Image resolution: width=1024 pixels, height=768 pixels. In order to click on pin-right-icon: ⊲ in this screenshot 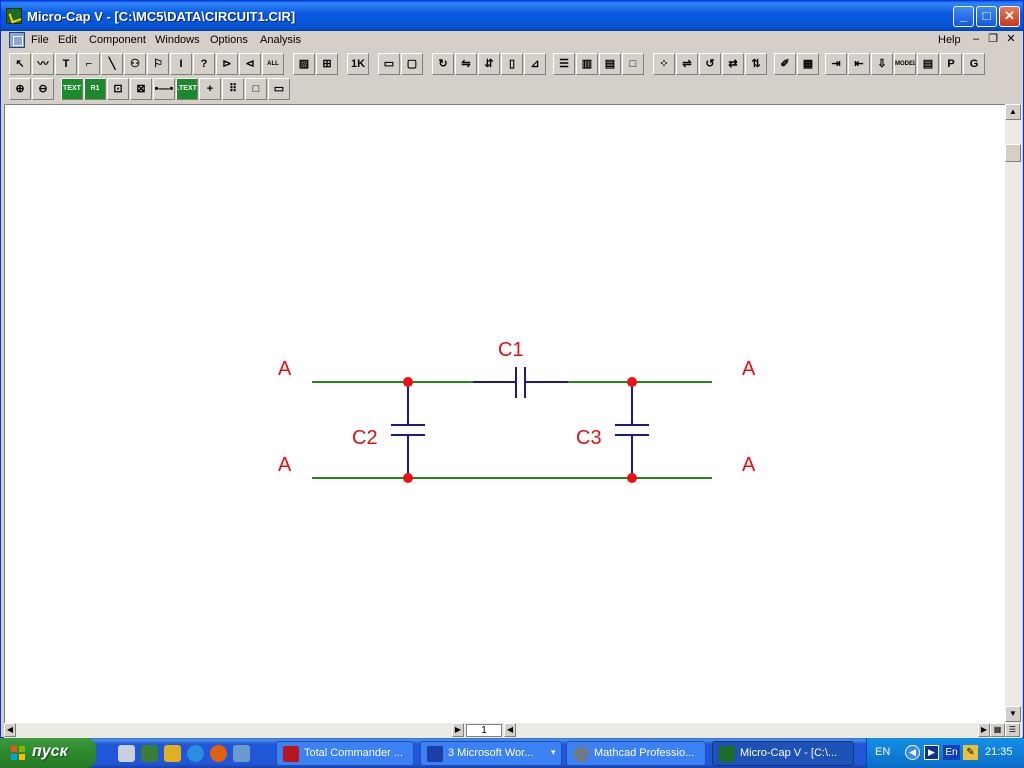, I will do `click(250, 64)`.